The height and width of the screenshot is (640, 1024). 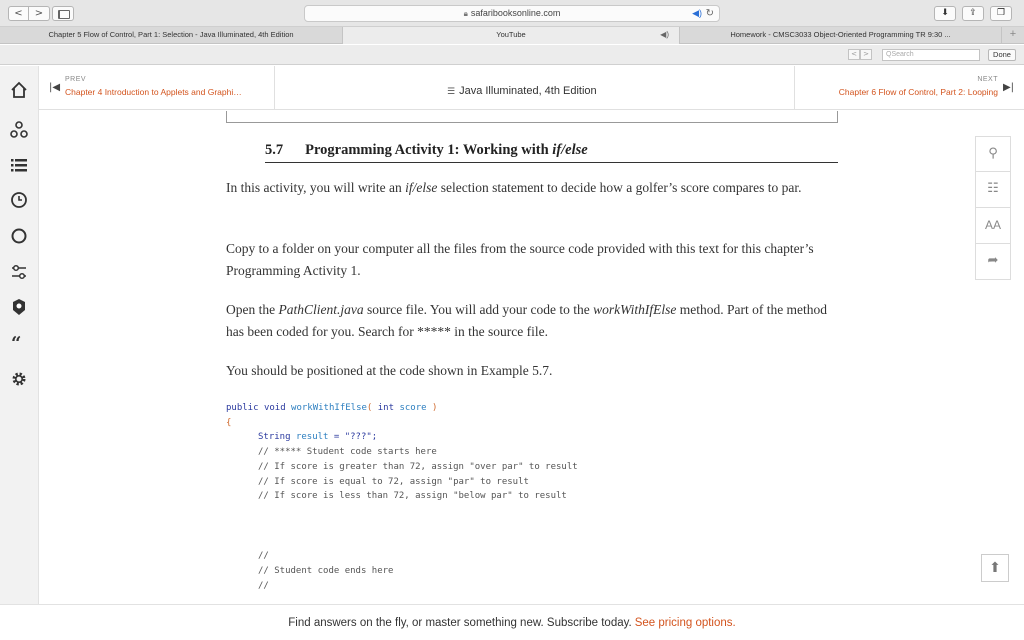 I want to click on book-title: Java Illuminated, 4th Edition, so click(x=528, y=91).